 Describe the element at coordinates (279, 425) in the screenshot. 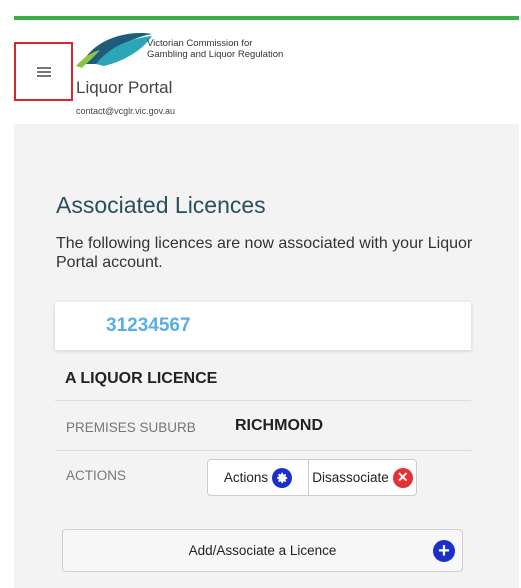

I see `premises-suburb-value: RICHMOND` at that location.